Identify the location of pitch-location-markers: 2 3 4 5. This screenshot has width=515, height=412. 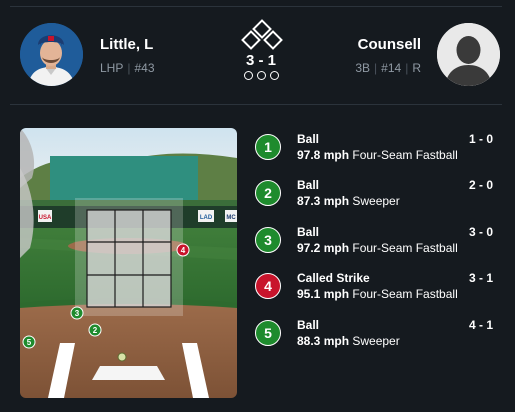
(106, 296).